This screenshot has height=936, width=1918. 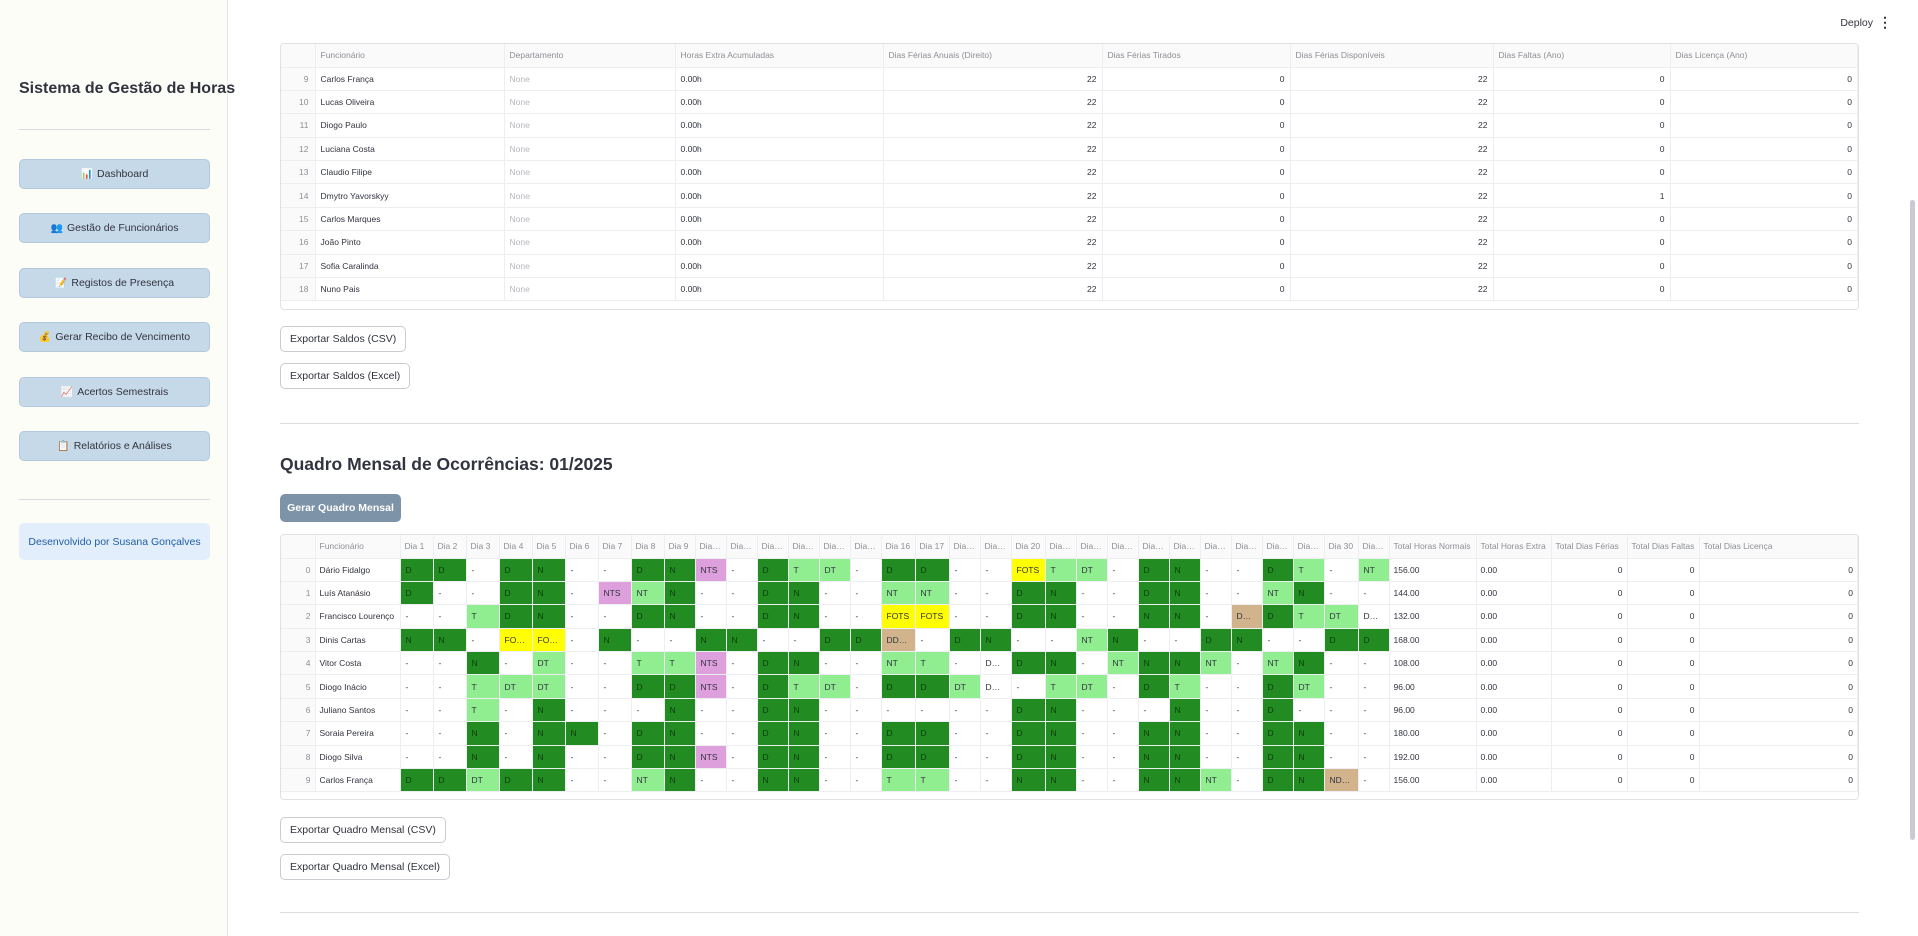 I want to click on table-row: 12 Luciana Costa None 0.00h 22 0 22 0 0, so click(x=1069, y=149).